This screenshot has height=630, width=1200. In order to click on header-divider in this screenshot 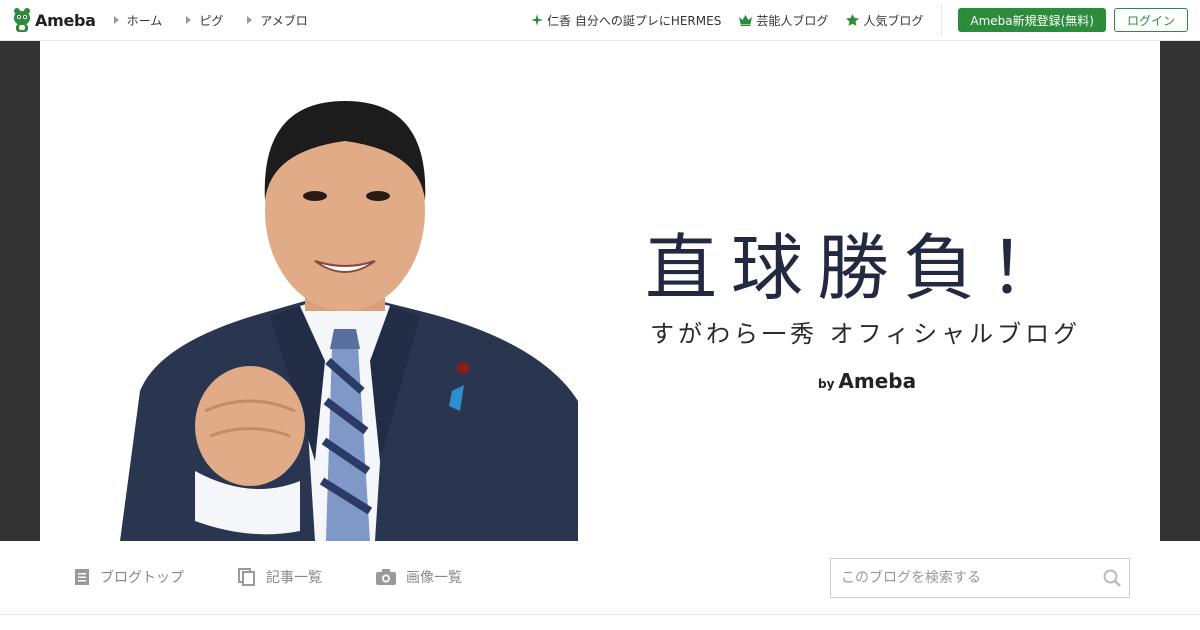, I will do `click(942, 20)`.